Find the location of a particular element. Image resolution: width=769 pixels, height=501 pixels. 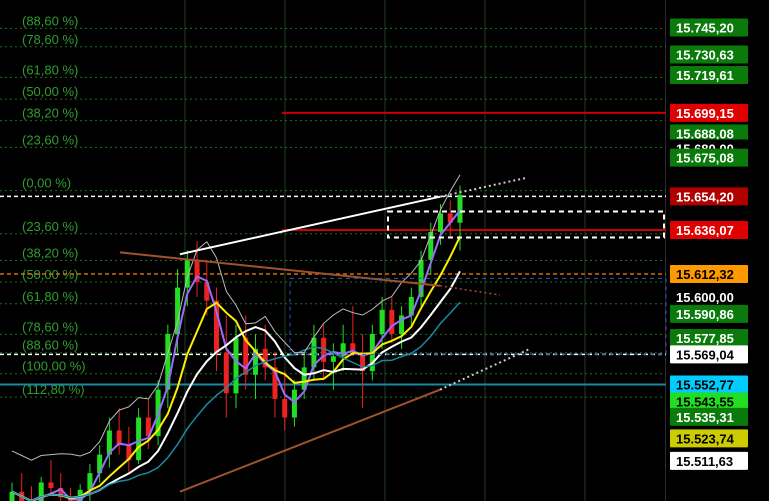

fib-level-label: (50,00 %) is located at coordinates (50, 91).